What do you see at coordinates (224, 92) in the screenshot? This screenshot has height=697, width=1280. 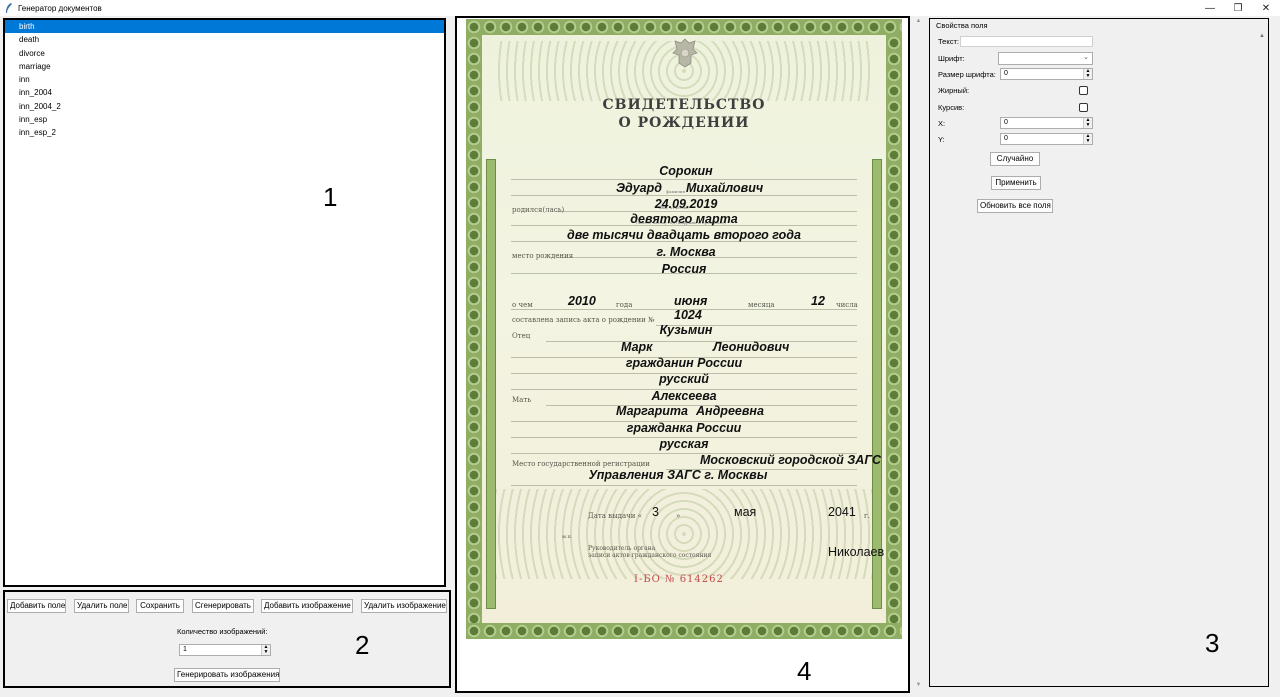 I see `template-list-item: inn_2004` at bounding box center [224, 92].